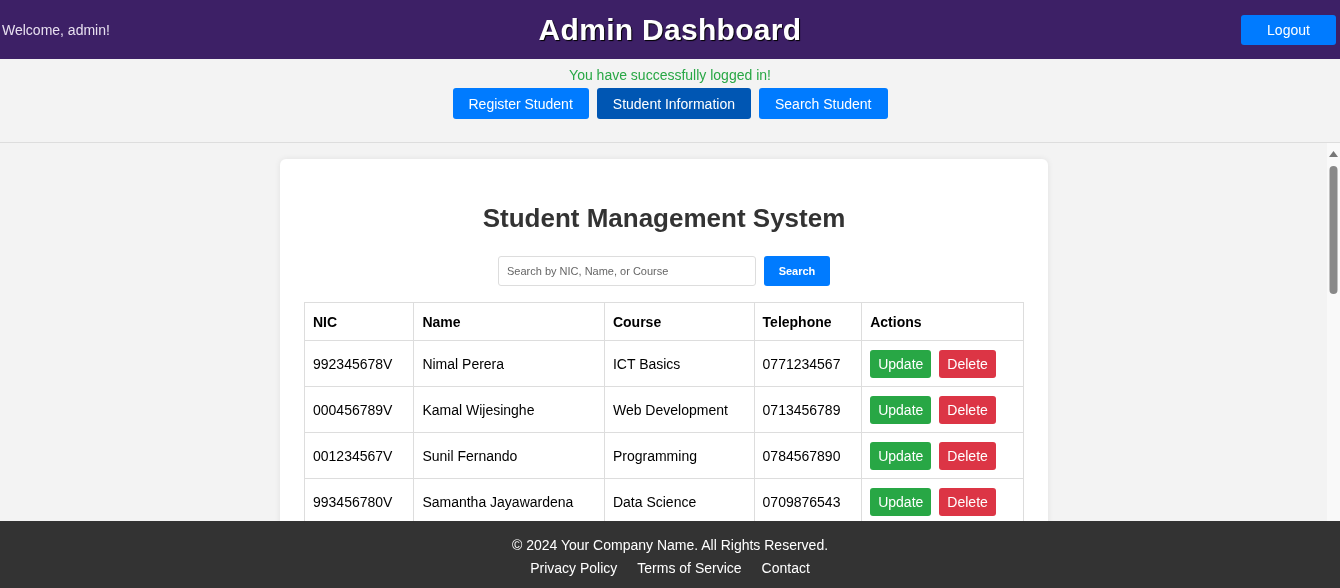  What do you see at coordinates (942, 321) in the screenshot?
I see `column-header: Actions` at bounding box center [942, 321].